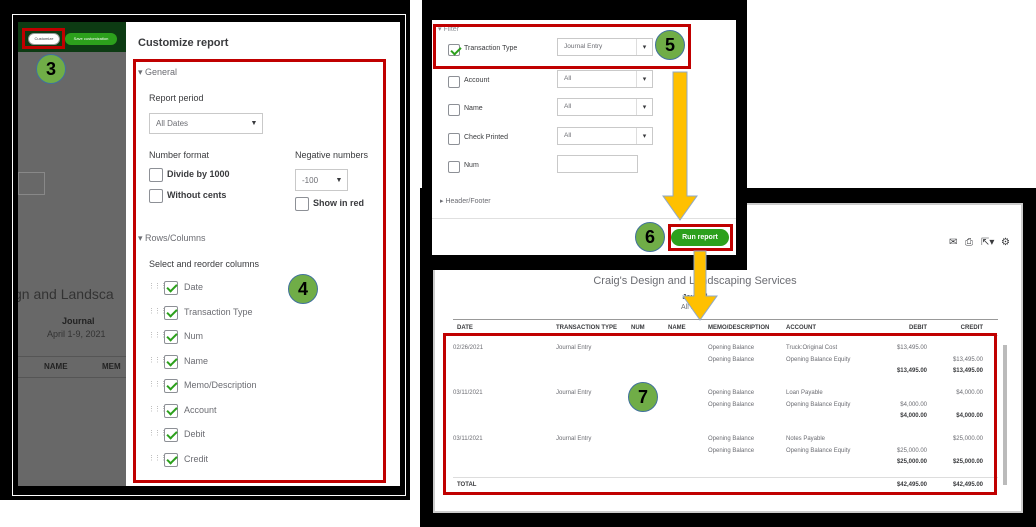 Image resolution: width=1036 pixels, height=527 pixels. What do you see at coordinates (586, 328) in the screenshot?
I see `column-header: TRANSACTION TYPE` at bounding box center [586, 328].